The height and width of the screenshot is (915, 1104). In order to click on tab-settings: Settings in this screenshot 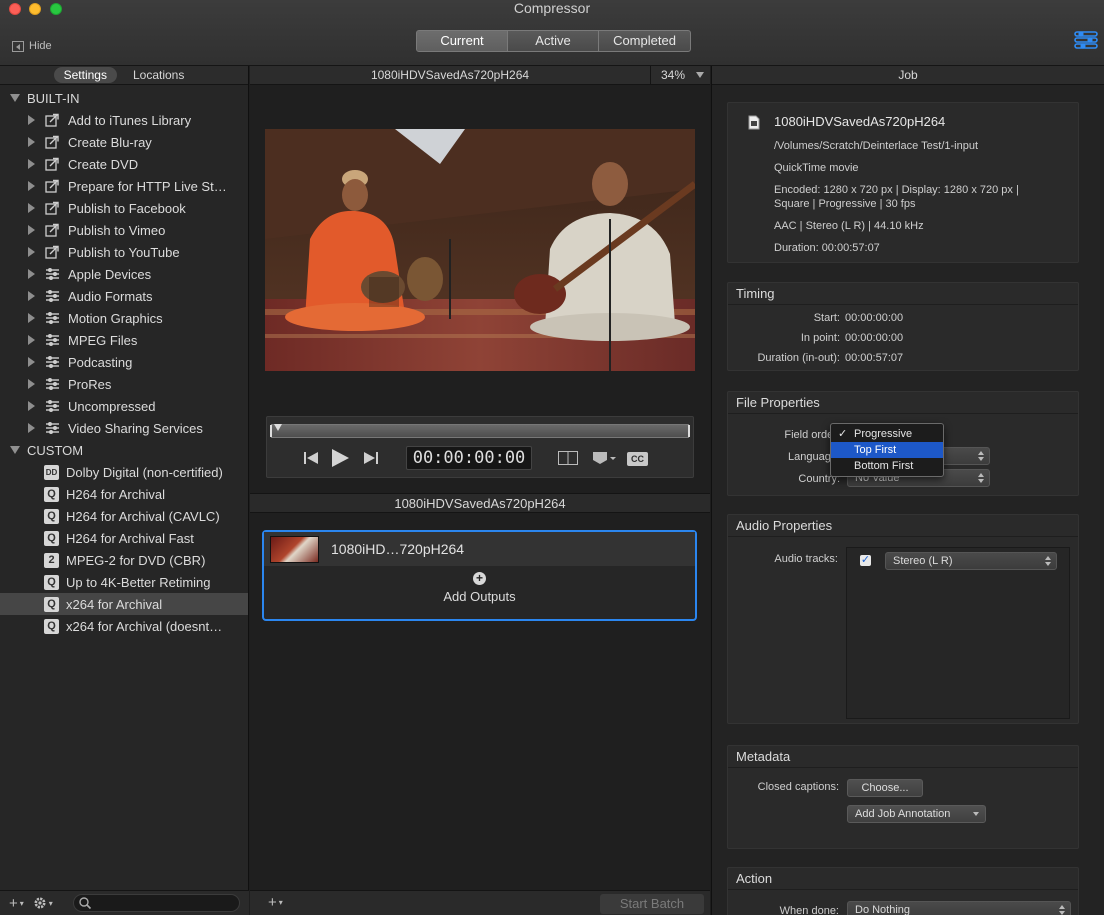, I will do `click(85, 75)`.